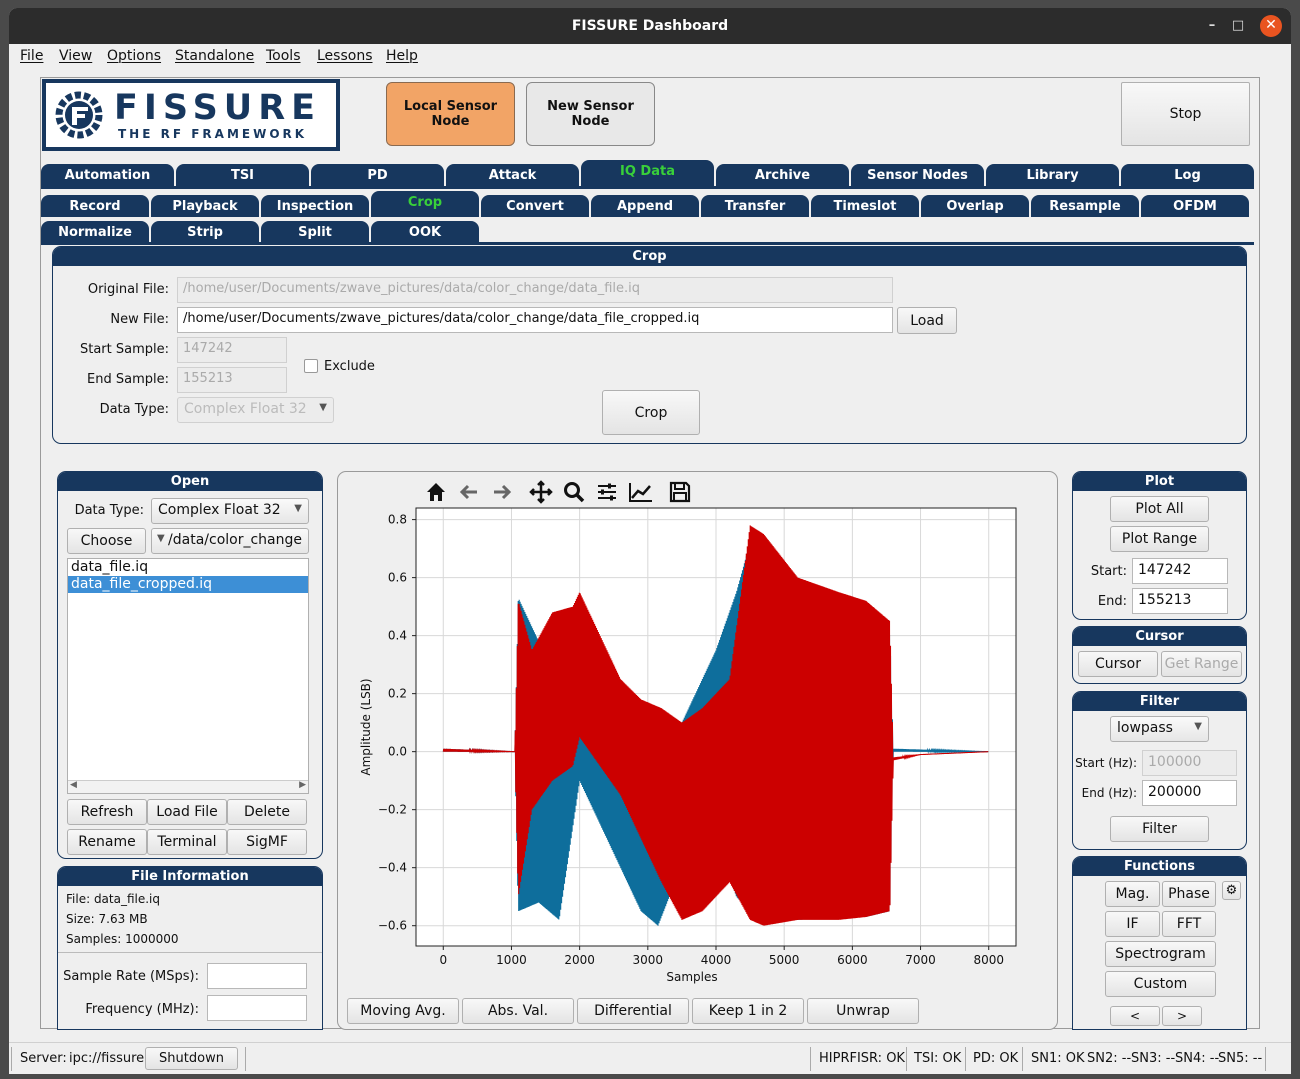  Describe the element at coordinates (315, 206) in the screenshot. I see `tab-inspection: Inspection` at that location.